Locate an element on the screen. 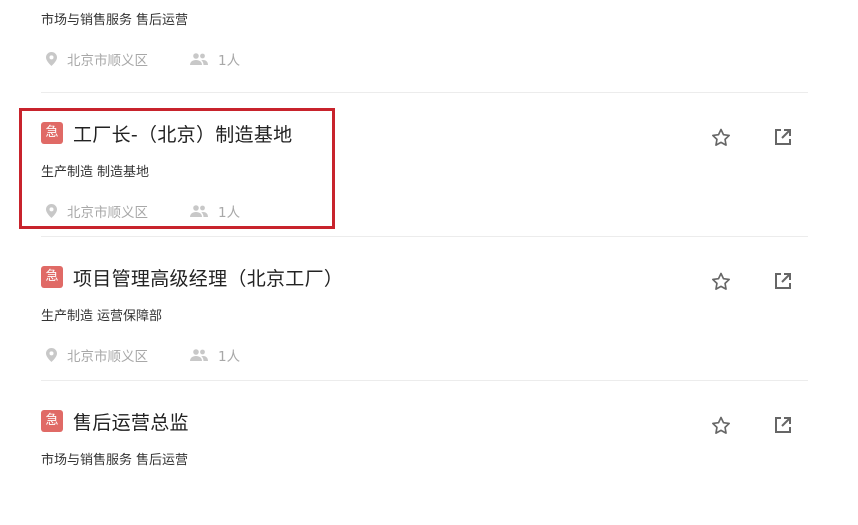 The width and height of the screenshot is (858, 525). job-title: 工厂长-（北京）制造基地 is located at coordinates (182, 133).